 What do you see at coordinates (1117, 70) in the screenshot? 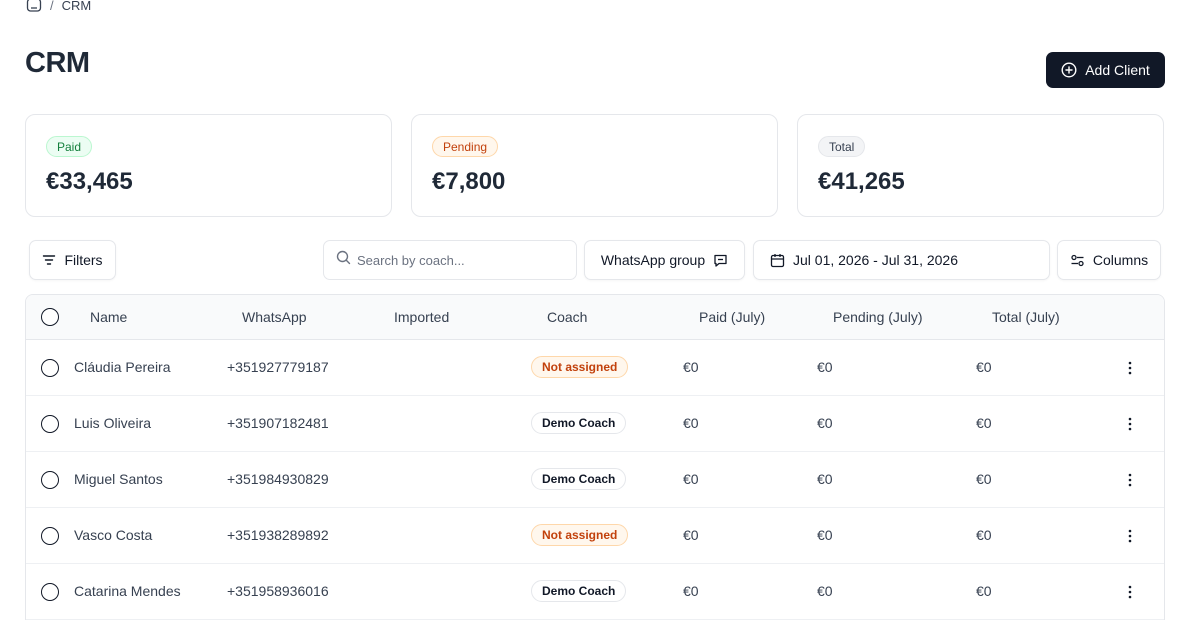
I see `add-client-label: Add Client` at bounding box center [1117, 70].